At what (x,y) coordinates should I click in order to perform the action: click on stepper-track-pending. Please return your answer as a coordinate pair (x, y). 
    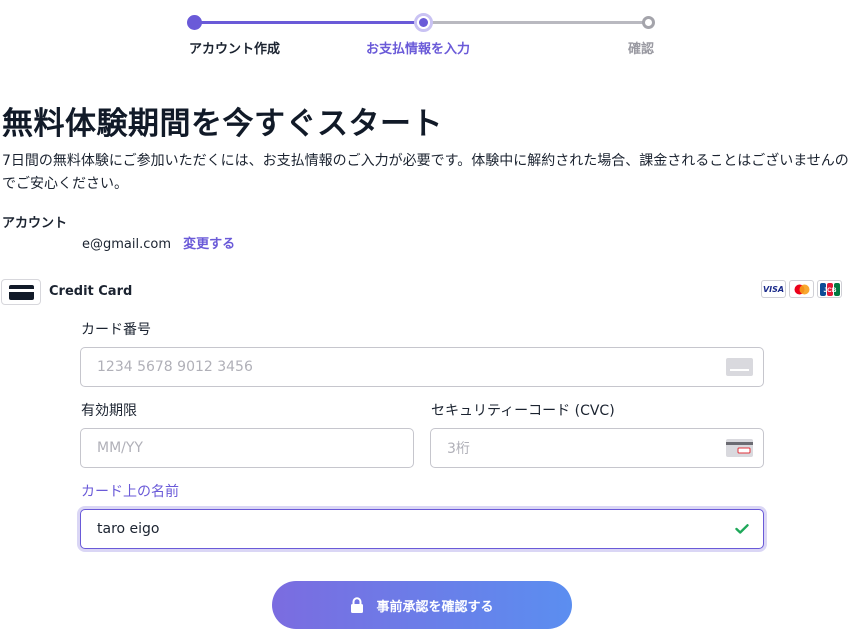
    Looking at the image, I should click on (535, 22).